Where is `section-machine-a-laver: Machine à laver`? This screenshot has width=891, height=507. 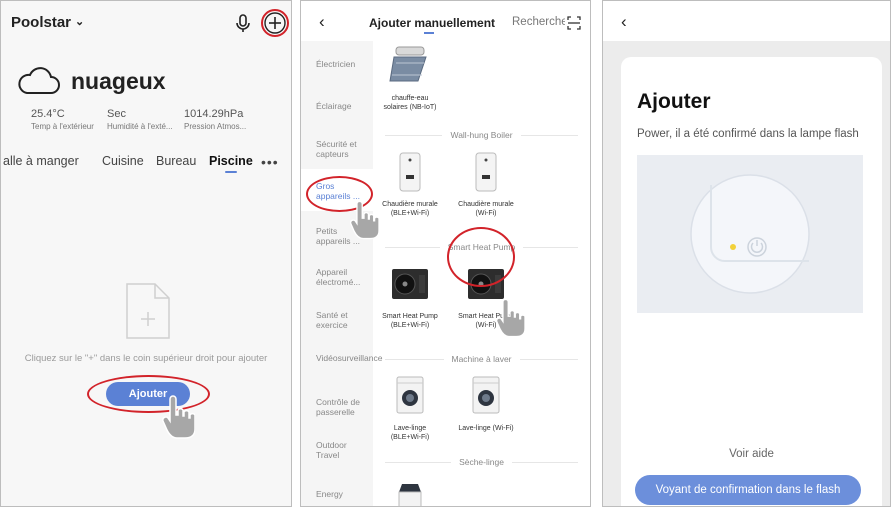
section-machine-a-laver: Machine à laver is located at coordinates (482, 359).